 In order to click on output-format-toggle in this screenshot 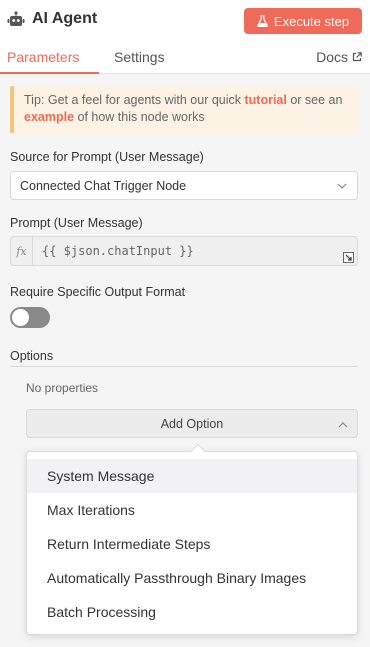, I will do `click(30, 317)`.